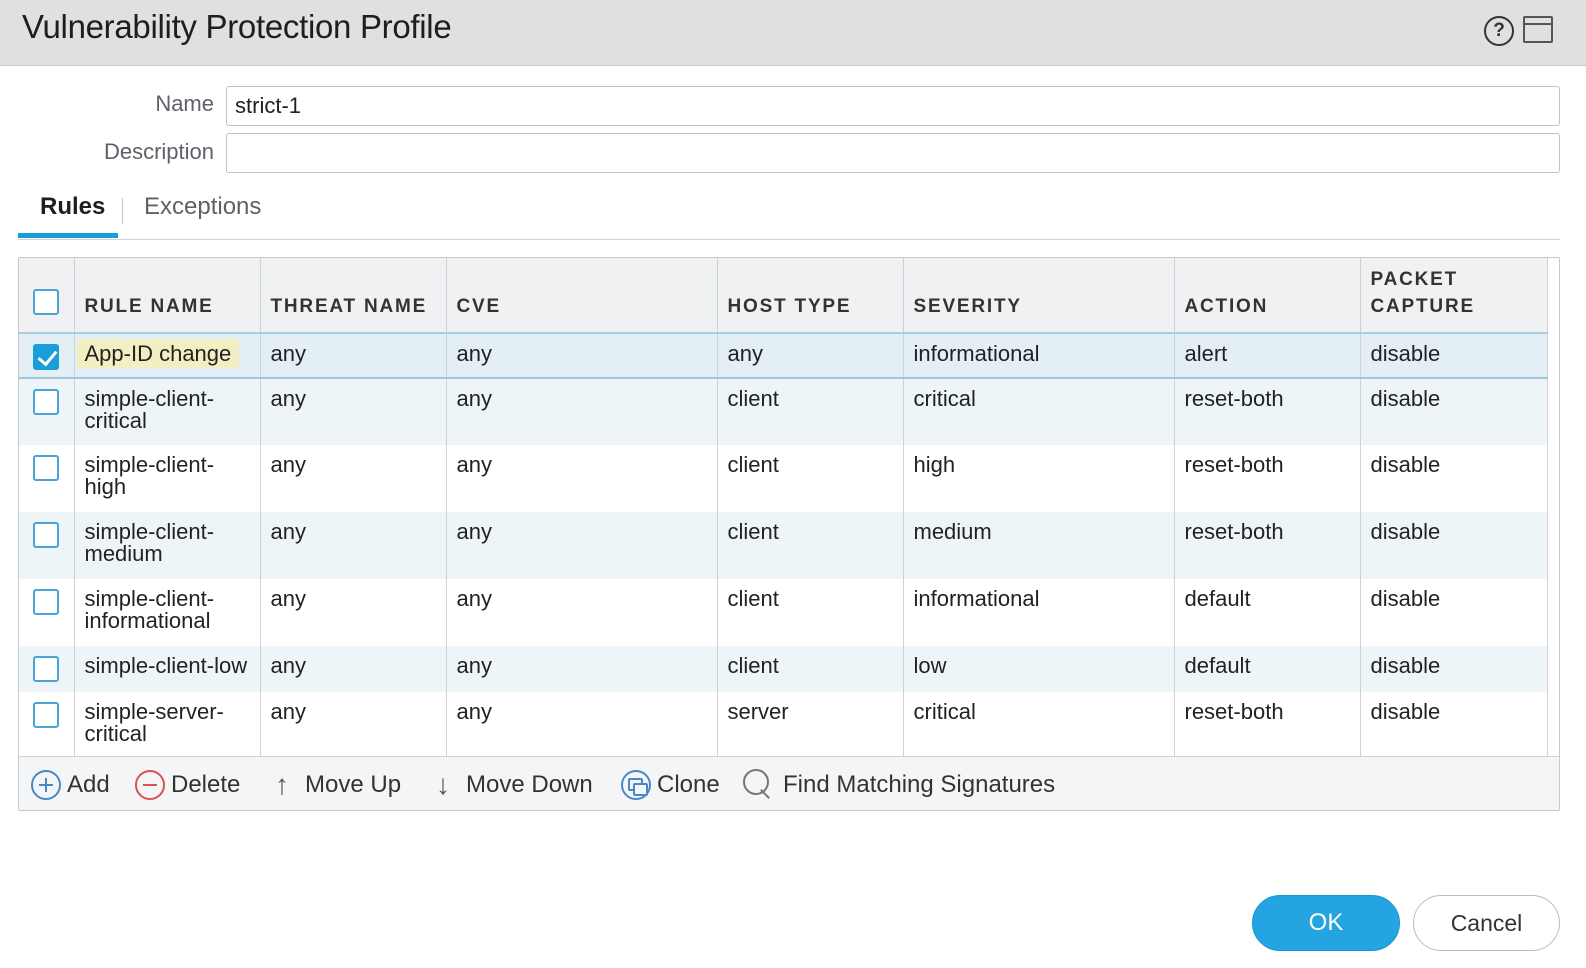 The height and width of the screenshot is (968, 1586). Describe the element at coordinates (789, 214) in the screenshot. I see `tab-bar: Rules Exceptions` at that location.